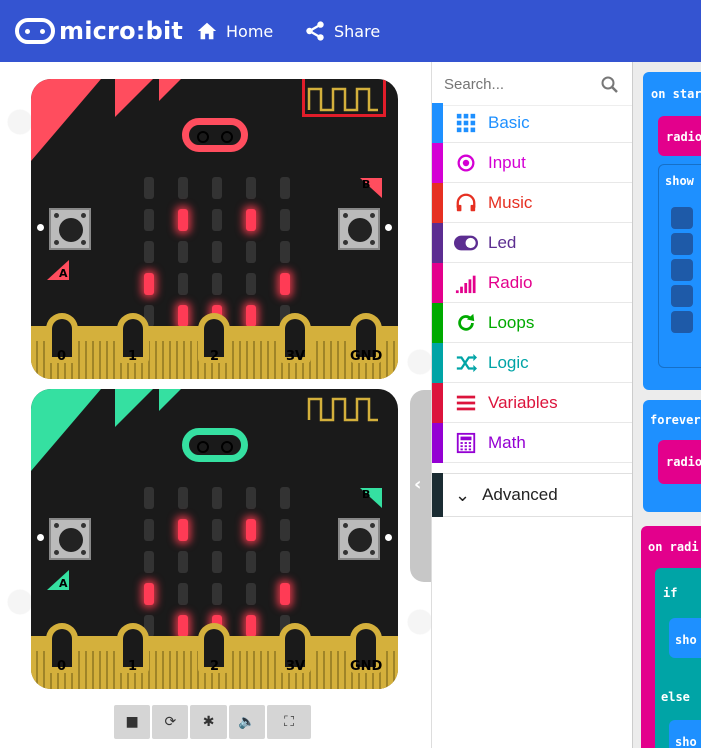  I want to click on collapse-simulator-button: ‹, so click(420, 486).